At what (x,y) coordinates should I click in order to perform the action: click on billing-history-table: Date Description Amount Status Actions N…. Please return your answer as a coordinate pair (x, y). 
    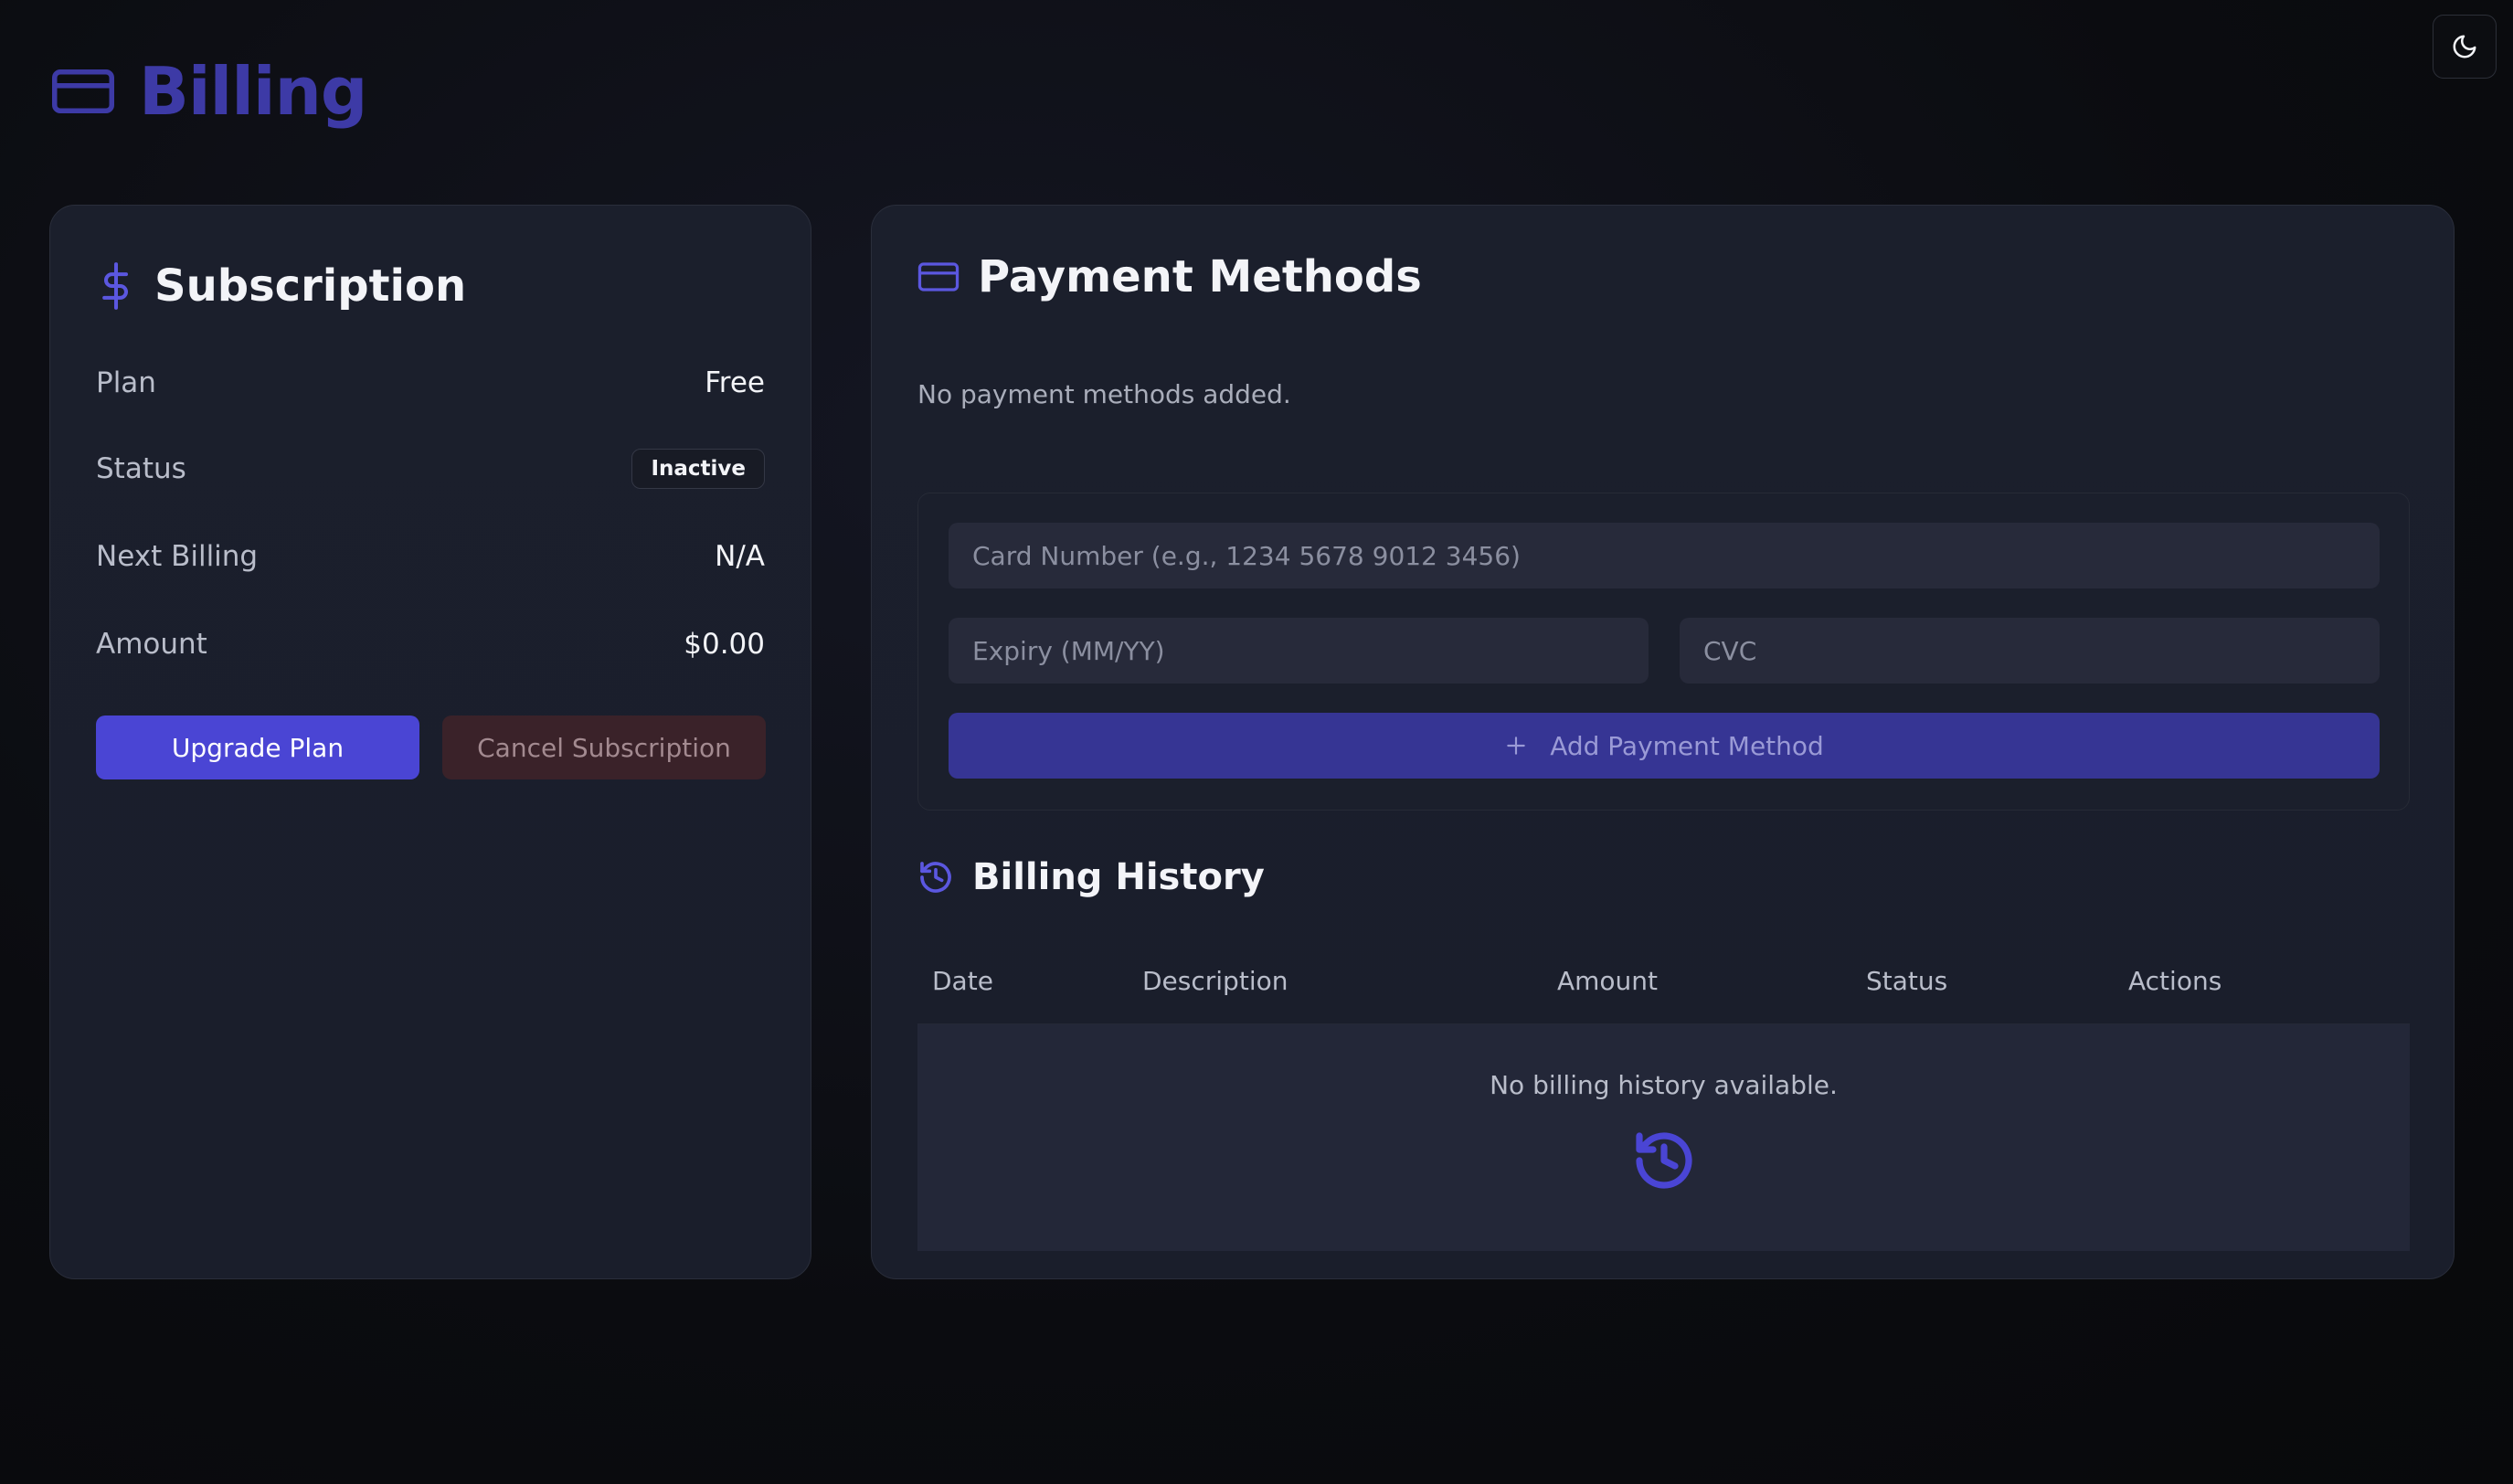
    Looking at the image, I should click on (1663, 1097).